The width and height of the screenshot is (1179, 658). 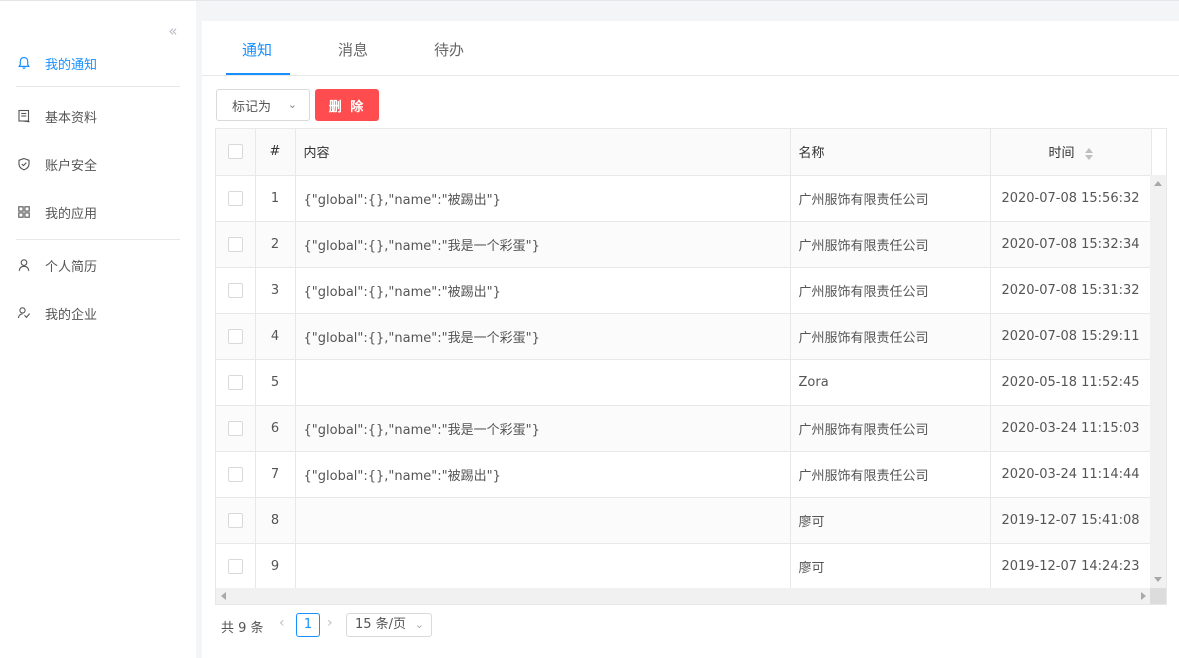 What do you see at coordinates (1088, 154) in the screenshot?
I see `sort-icon` at bounding box center [1088, 154].